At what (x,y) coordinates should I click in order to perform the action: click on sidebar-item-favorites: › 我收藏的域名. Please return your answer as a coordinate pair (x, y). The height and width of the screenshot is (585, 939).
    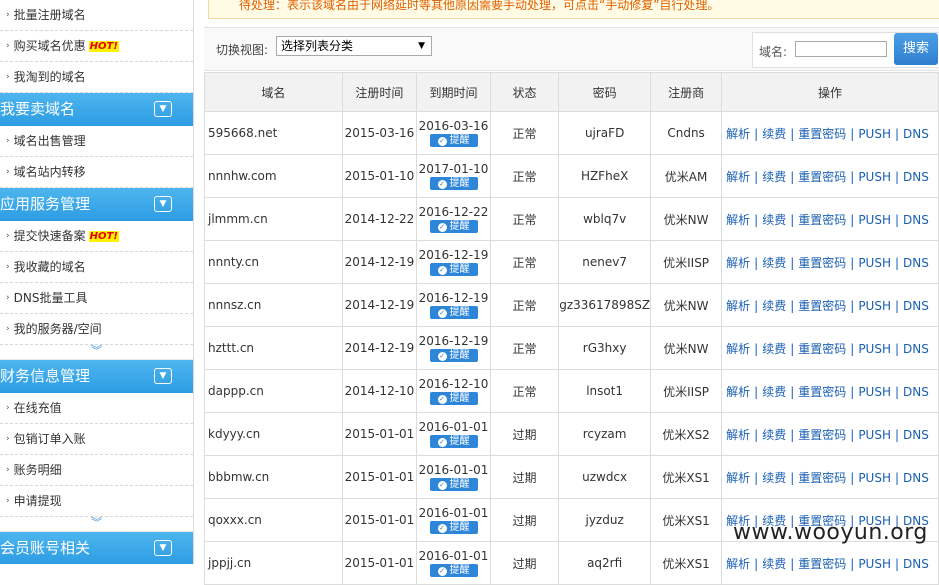
    Looking at the image, I should click on (96, 267).